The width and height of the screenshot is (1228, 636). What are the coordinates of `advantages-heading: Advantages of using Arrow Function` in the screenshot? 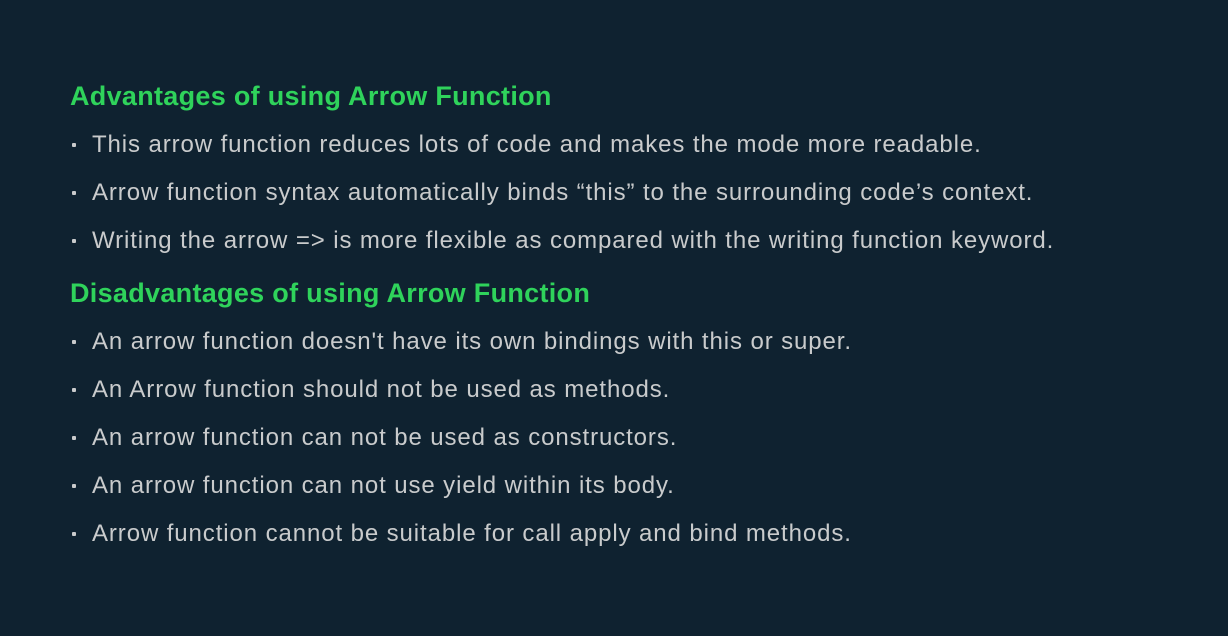 It's located at (311, 96).